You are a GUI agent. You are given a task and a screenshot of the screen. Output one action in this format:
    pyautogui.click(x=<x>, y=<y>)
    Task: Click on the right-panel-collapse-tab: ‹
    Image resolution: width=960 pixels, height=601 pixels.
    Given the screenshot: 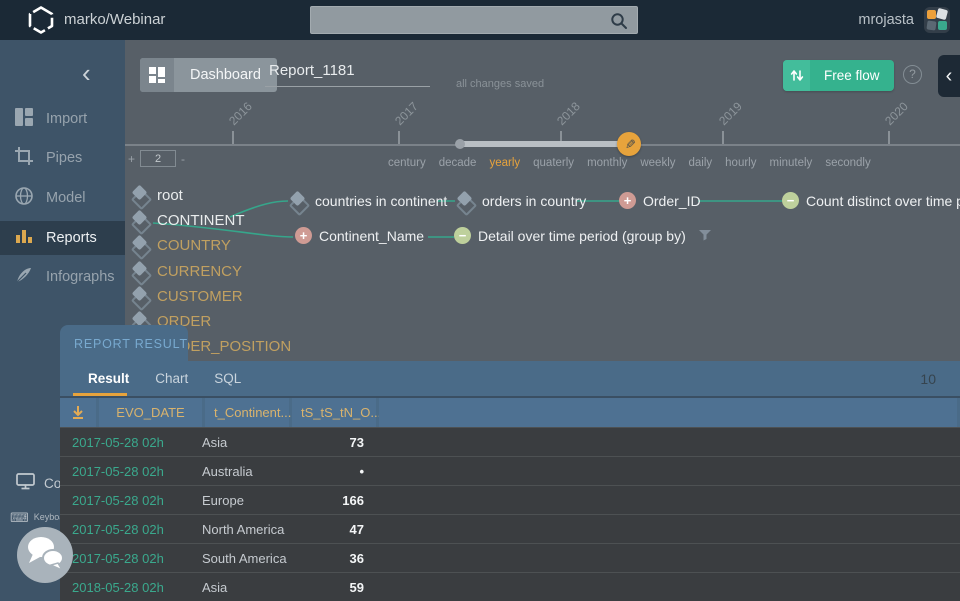 What is the action you would take?
    pyautogui.click(x=949, y=76)
    